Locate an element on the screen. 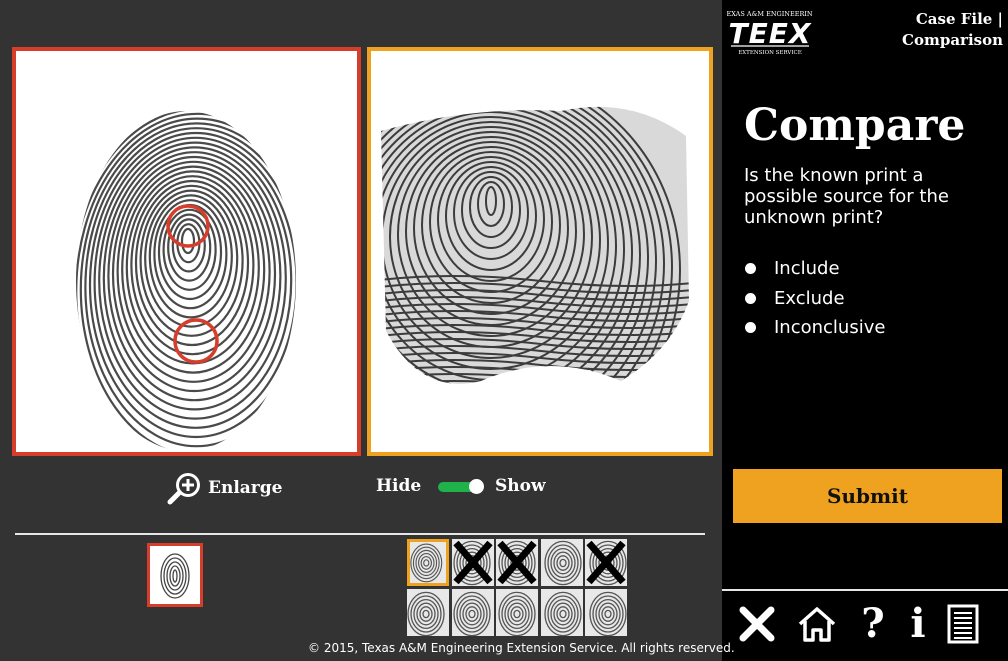 The image size is (1008, 661). decision-options: Include Exclude Inconclusive is located at coordinates (814, 298).